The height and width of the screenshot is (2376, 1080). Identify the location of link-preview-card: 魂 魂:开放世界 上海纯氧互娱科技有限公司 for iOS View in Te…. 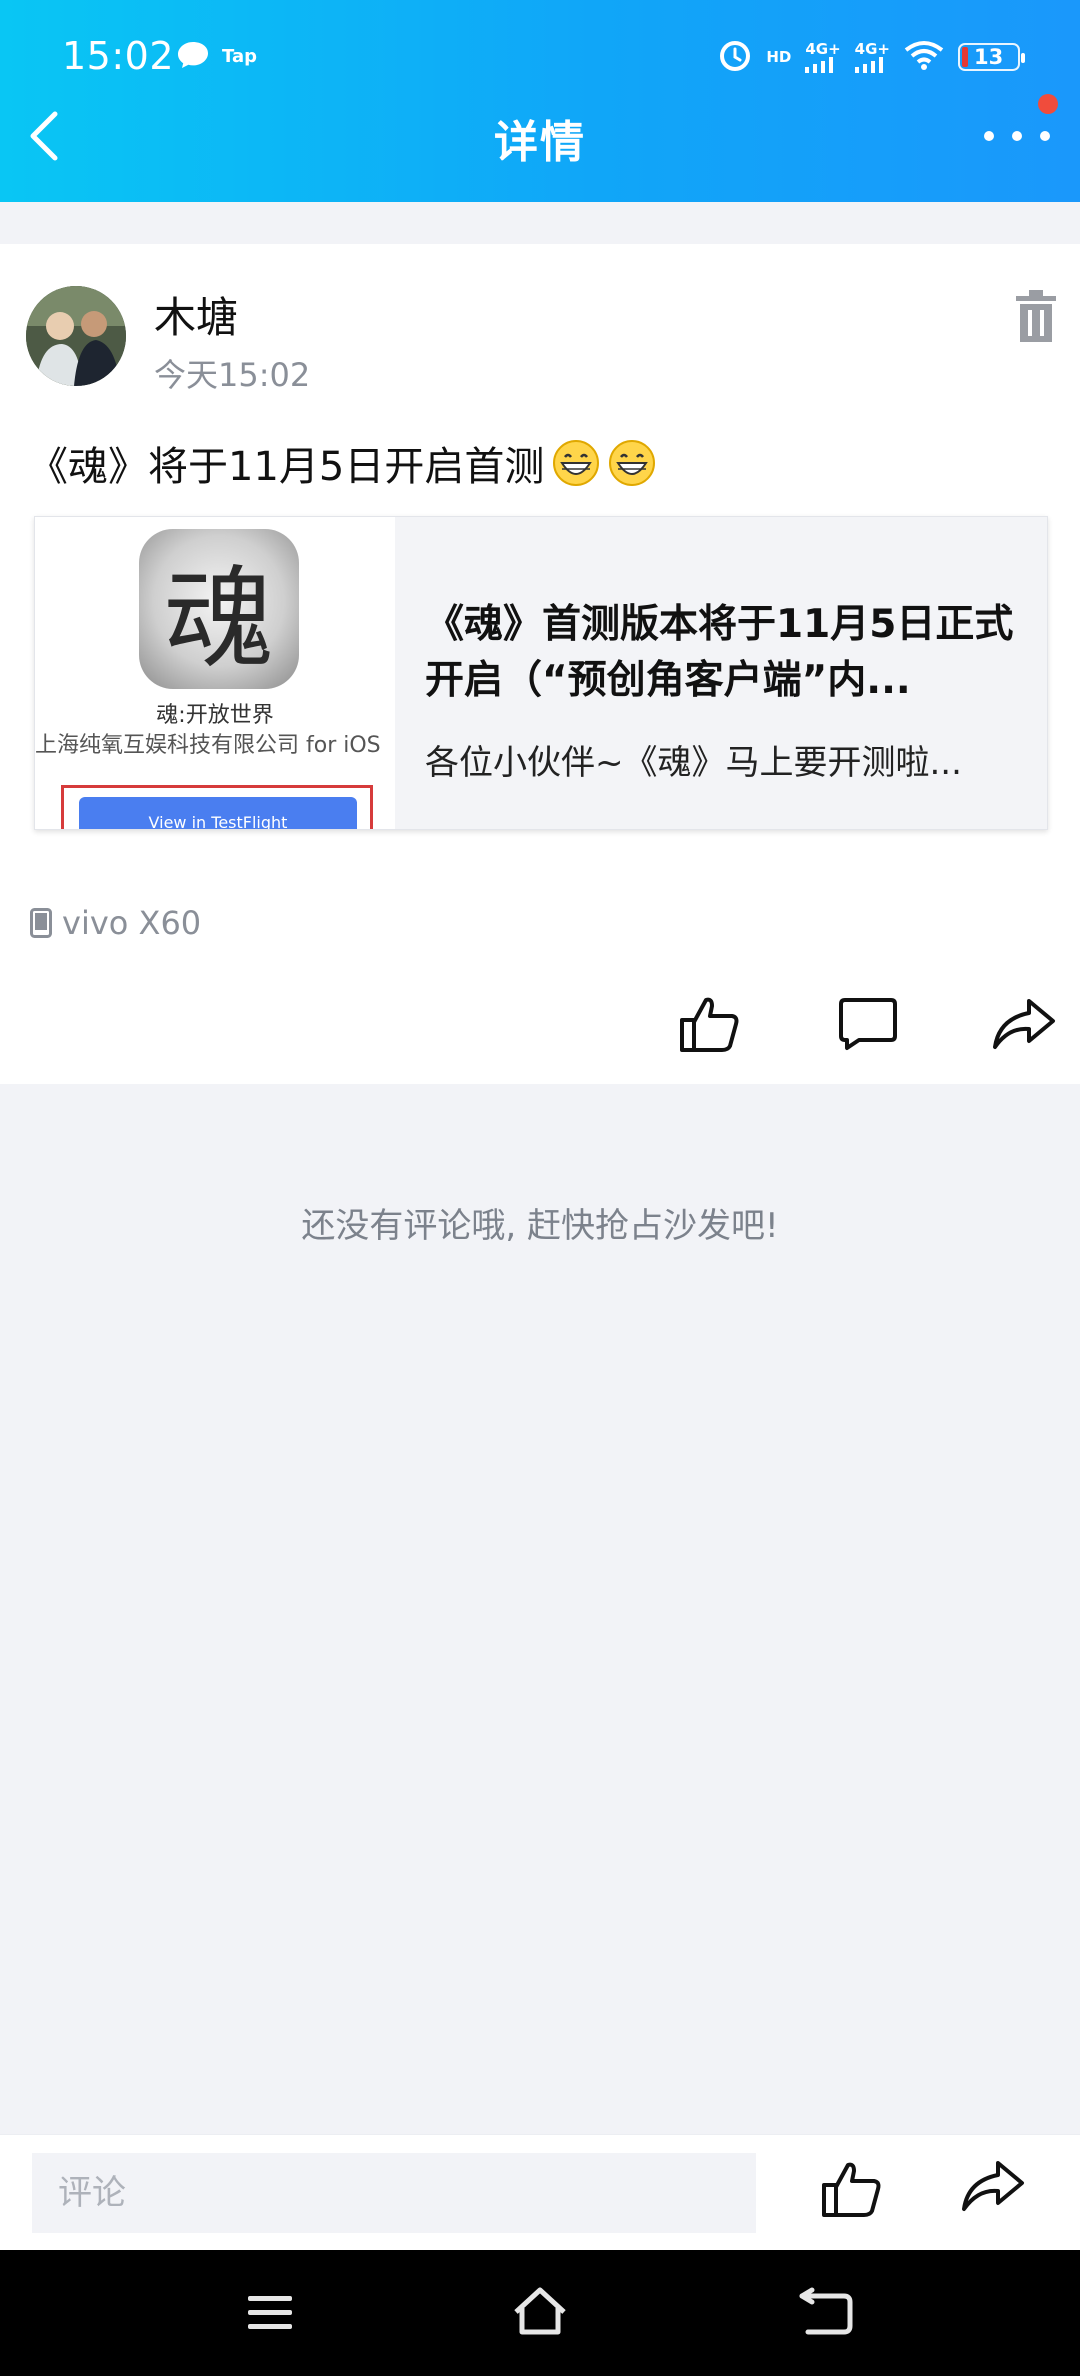
(541, 673).